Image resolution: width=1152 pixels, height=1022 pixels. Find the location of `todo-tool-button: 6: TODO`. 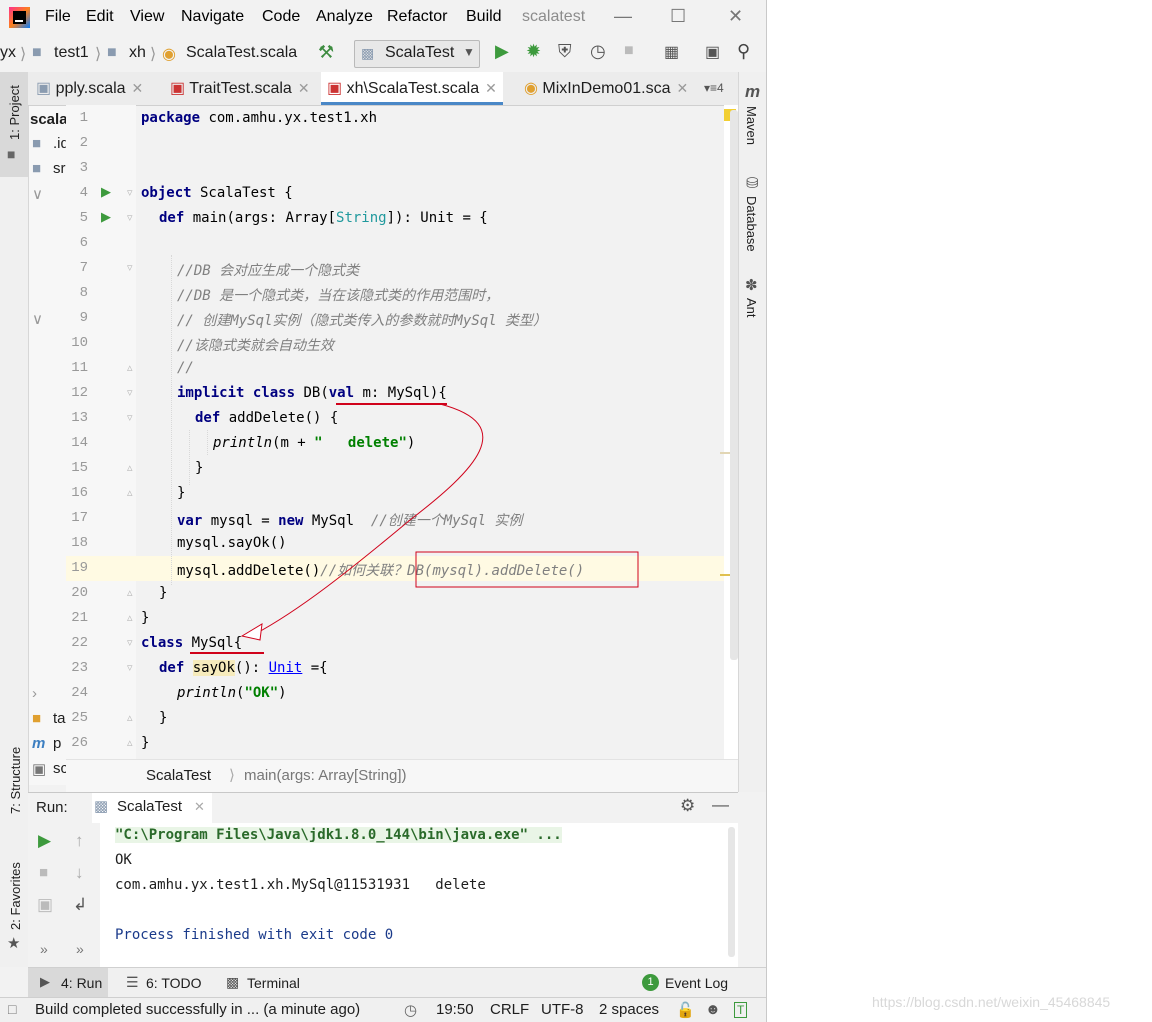

todo-tool-button: 6: TODO is located at coordinates (174, 983).